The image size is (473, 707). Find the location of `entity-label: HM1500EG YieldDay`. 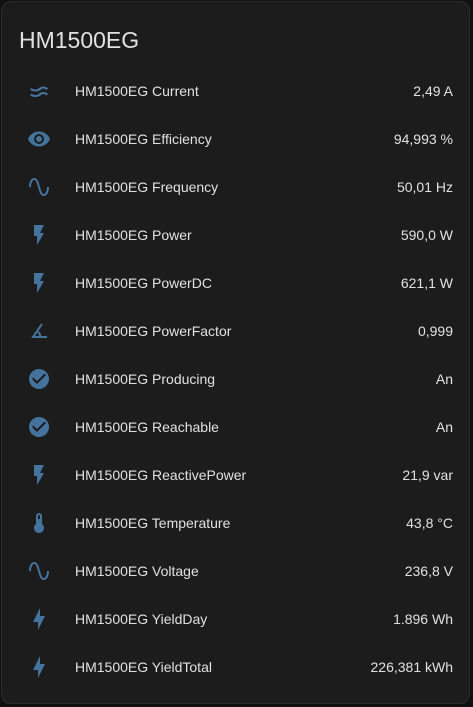

entity-label: HM1500EG YieldDay is located at coordinates (141, 619).